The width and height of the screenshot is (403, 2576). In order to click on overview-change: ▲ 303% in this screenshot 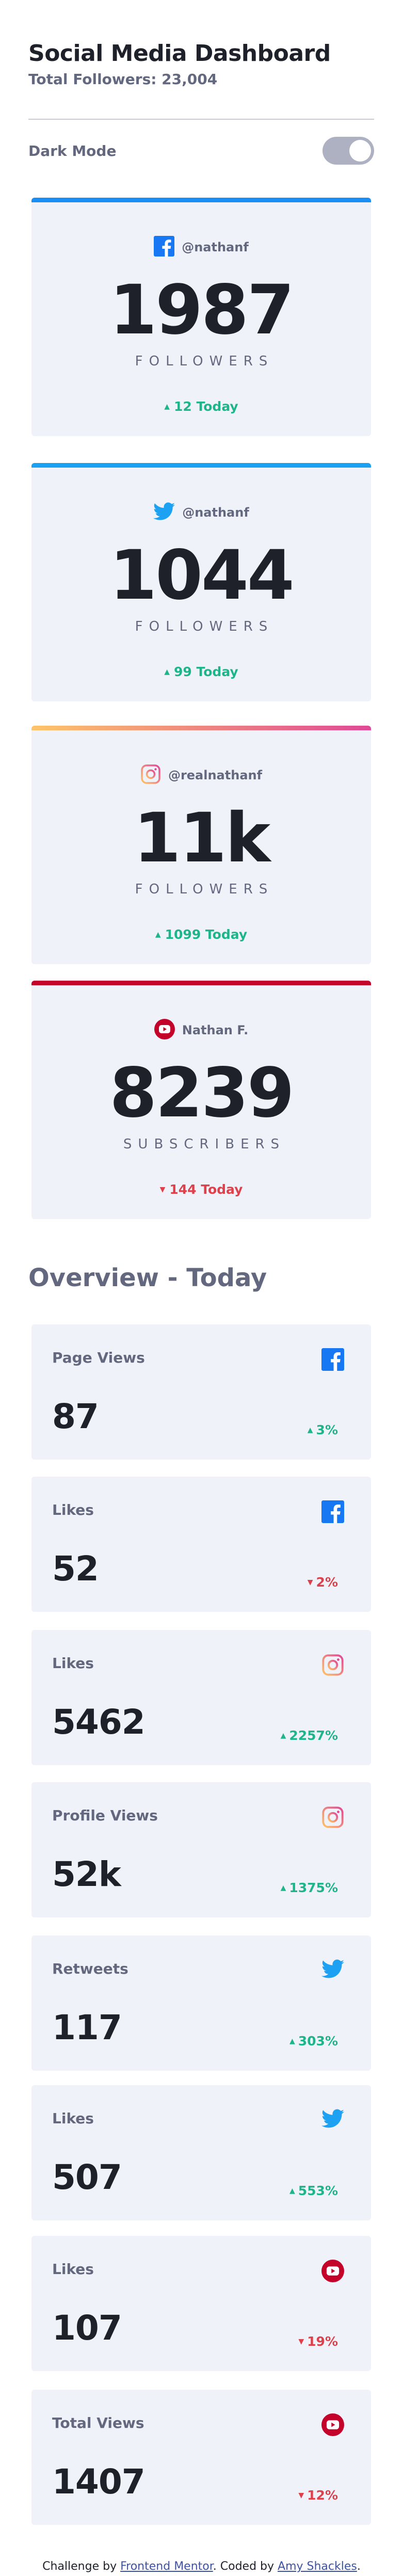, I will do `click(313, 2041)`.